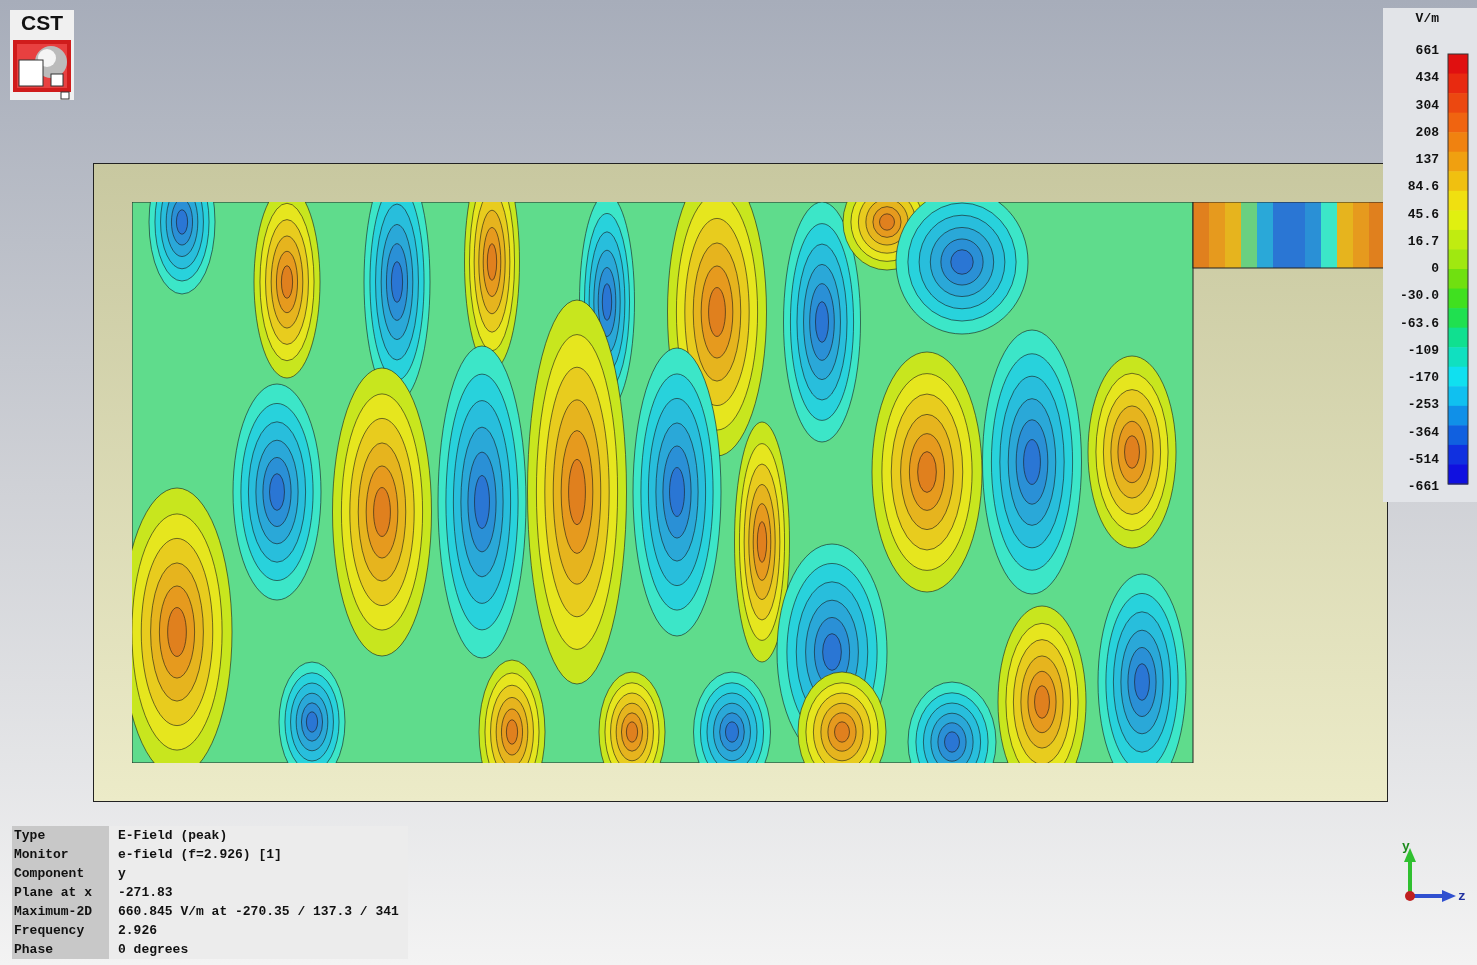  What do you see at coordinates (1423, 459) in the screenshot?
I see `legend-label: -514` at bounding box center [1423, 459].